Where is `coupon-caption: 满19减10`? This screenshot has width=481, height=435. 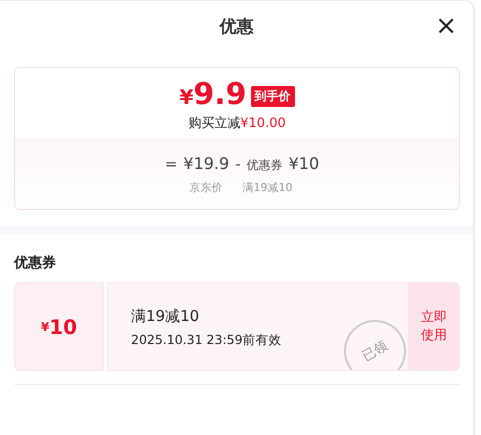
coupon-caption: 满19减10 is located at coordinates (267, 187).